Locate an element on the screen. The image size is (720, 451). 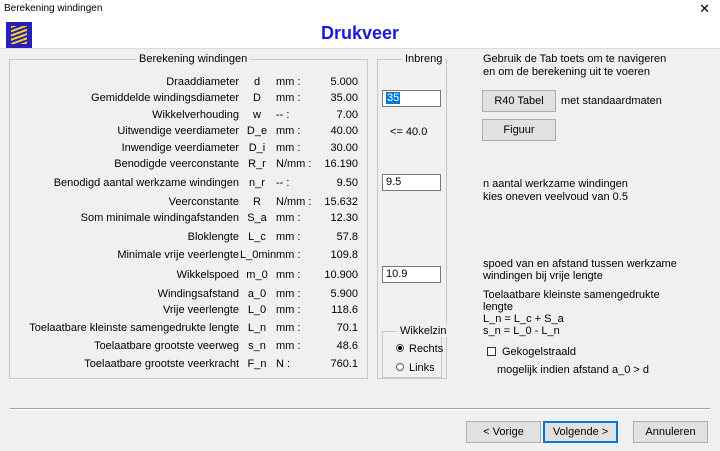
r40-note: met standaardmaten is located at coordinates (611, 101).